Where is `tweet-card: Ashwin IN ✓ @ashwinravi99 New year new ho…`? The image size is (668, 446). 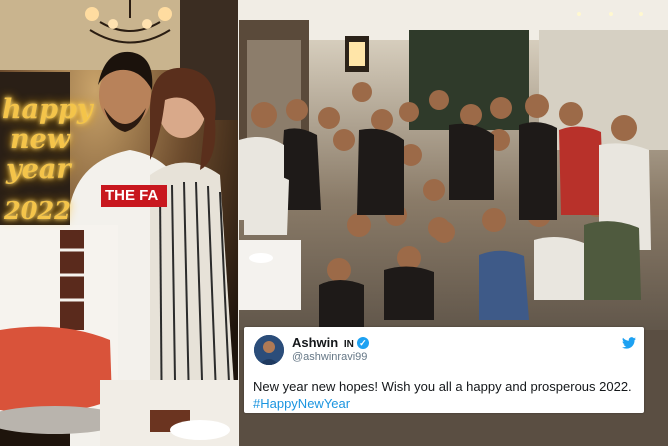
tweet-card: Ashwin IN ✓ @ashwinravi99 New year new ho… is located at coordinates (444, 370).